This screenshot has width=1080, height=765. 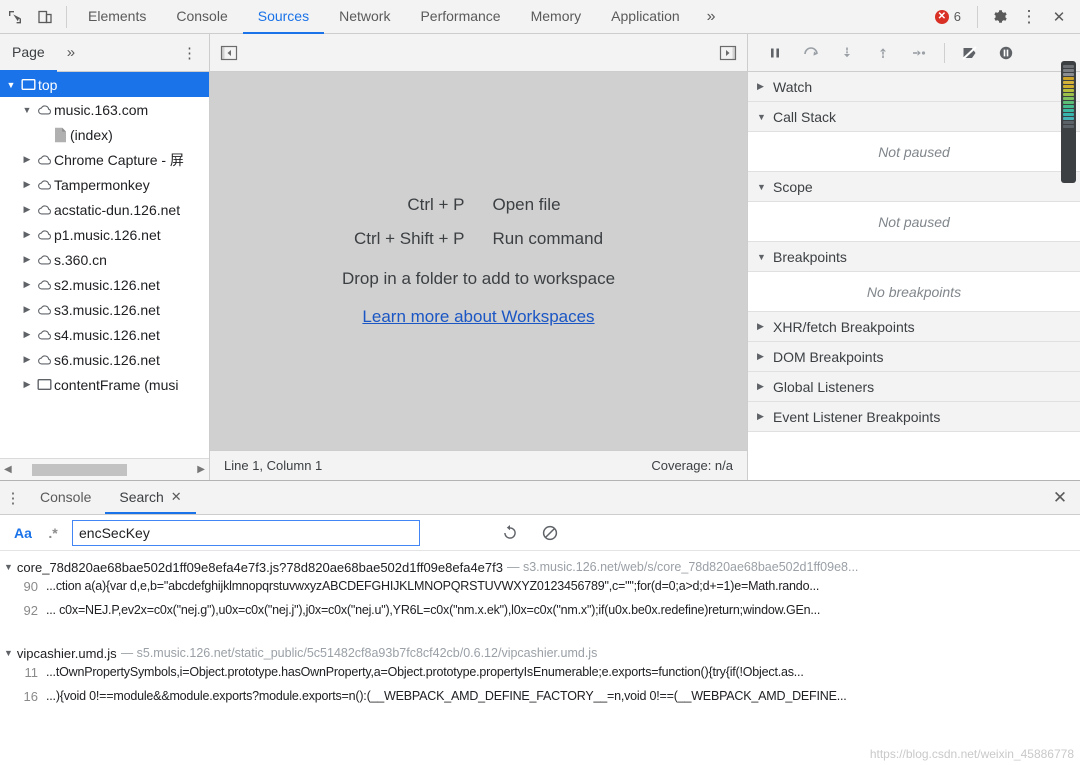 I want to click on step-button, so click(x=919, y=53).